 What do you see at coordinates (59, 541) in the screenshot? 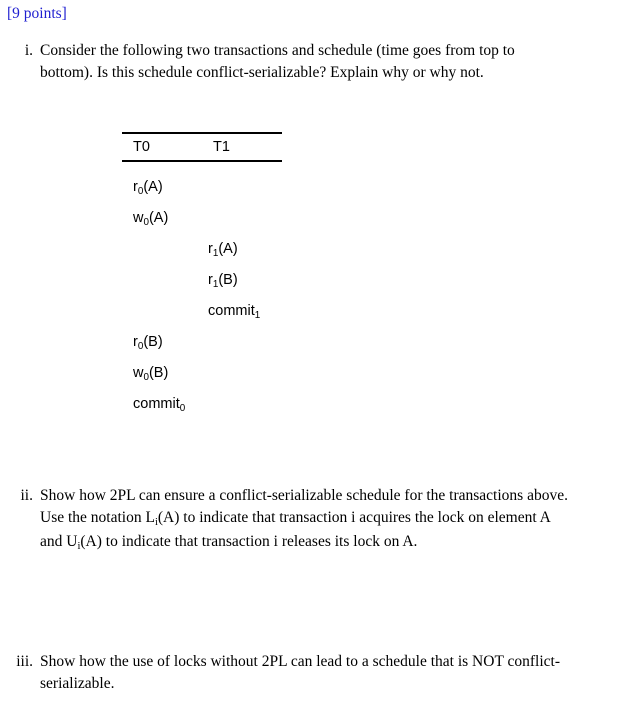
I see `unlock-notation-prefix: and U` at bounding box center [59, 541].